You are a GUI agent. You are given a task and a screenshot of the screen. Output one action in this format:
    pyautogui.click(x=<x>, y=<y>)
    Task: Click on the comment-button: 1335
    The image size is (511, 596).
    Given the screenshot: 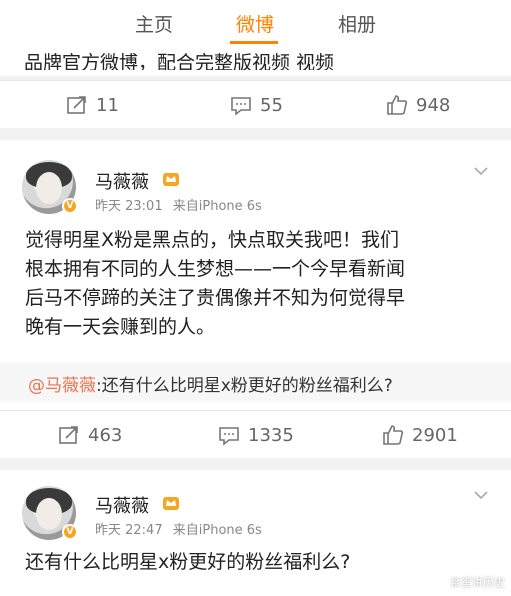 What is the action you would take?
    pyautogui.click(x=256, y=435)
    